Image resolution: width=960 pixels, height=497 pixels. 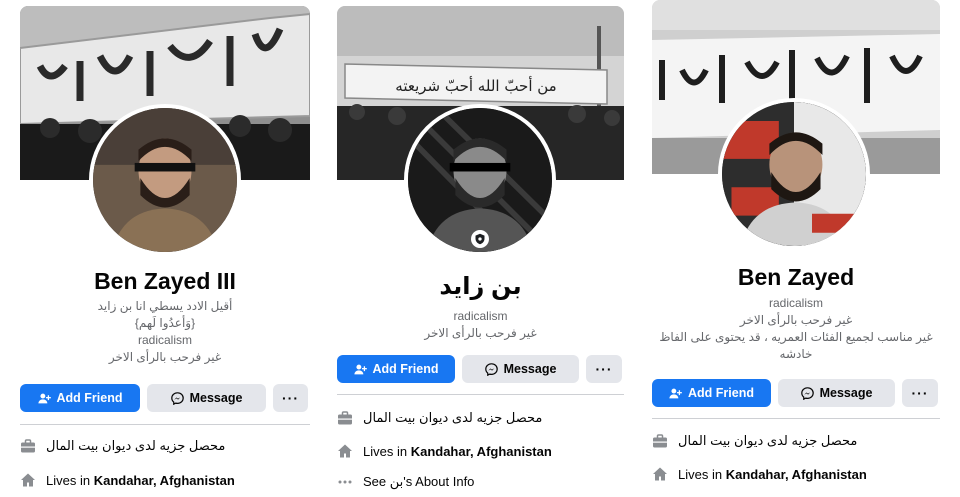 What do you see at coordinates (345, 482) in the screenshot?
I see `more-dots-icon` at bounding box center [345, 482].